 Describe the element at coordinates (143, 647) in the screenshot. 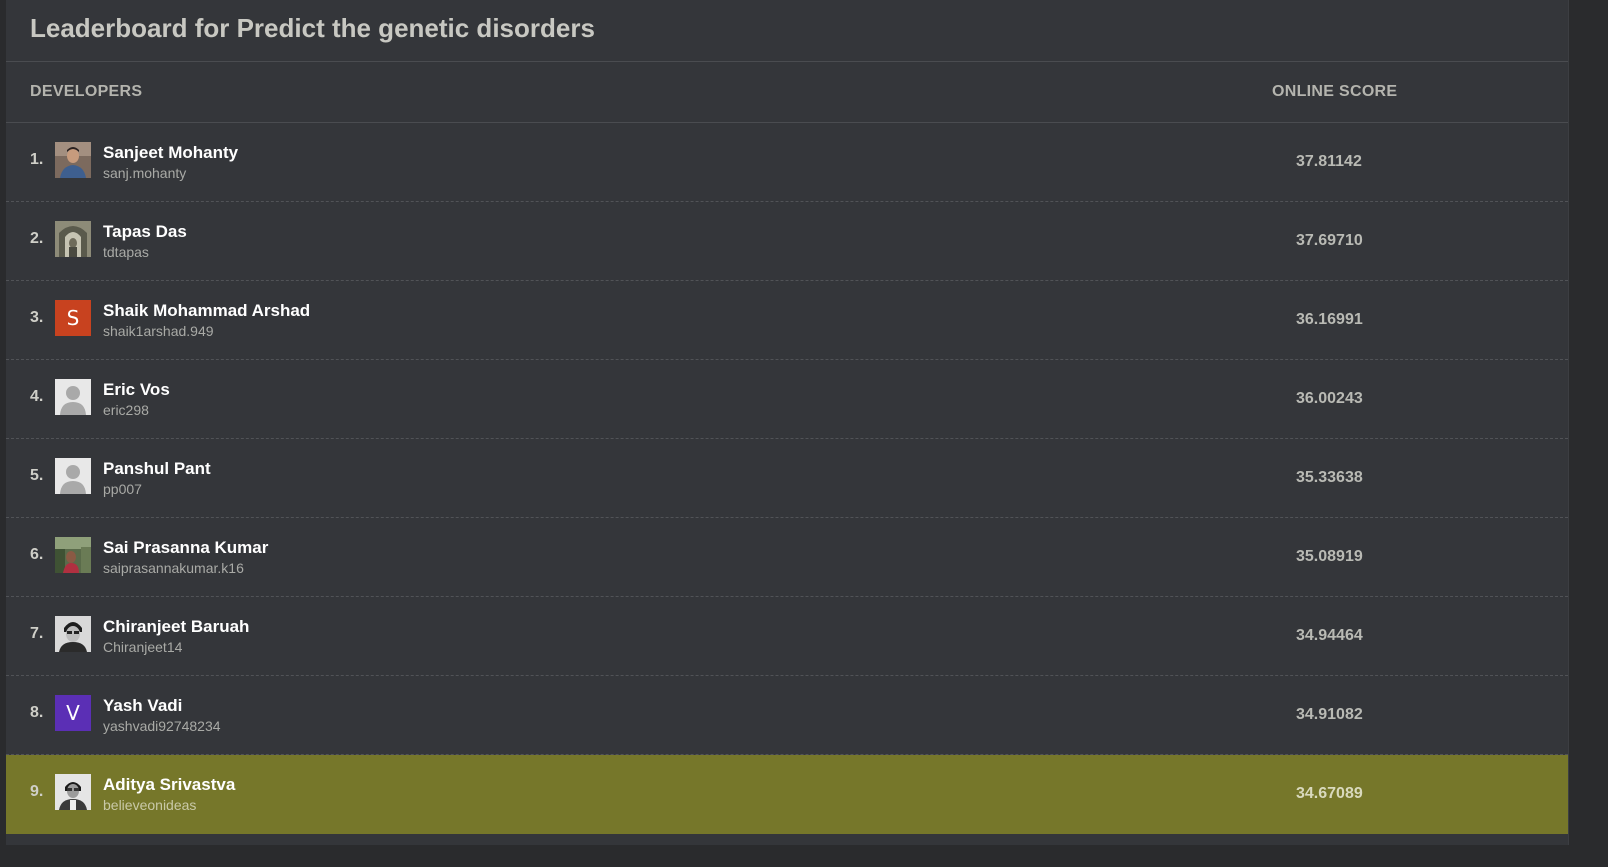

I see `developer-username: Chiranjeet14` at that location.